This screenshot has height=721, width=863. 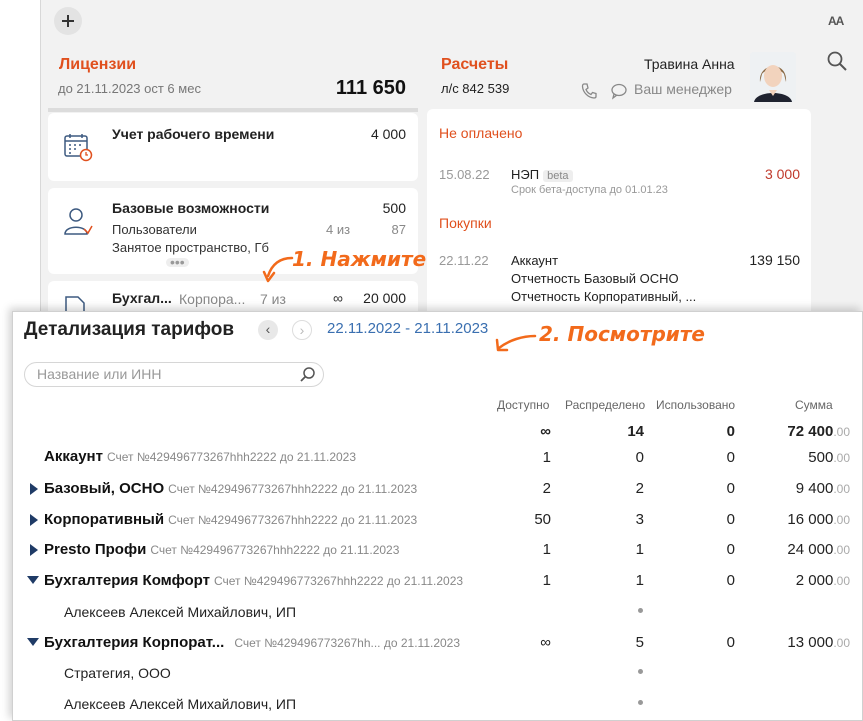 I want to click on payments-title: Расчеты, so click(x=474, y=65).